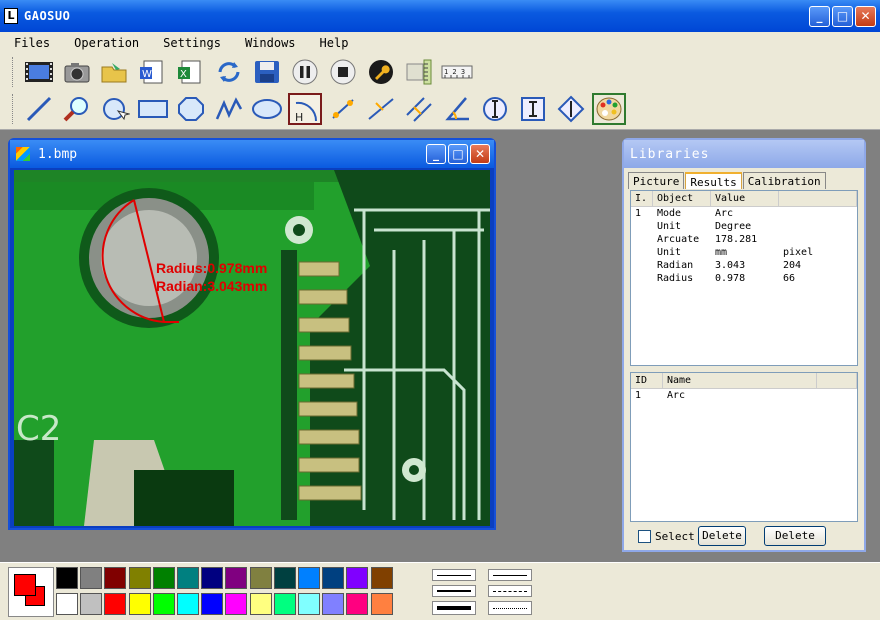 This screenshot has width=880, height=620. Describe the element at coordinates (865, 16) in the screenshot. I see `close-button: ✕` at that location.